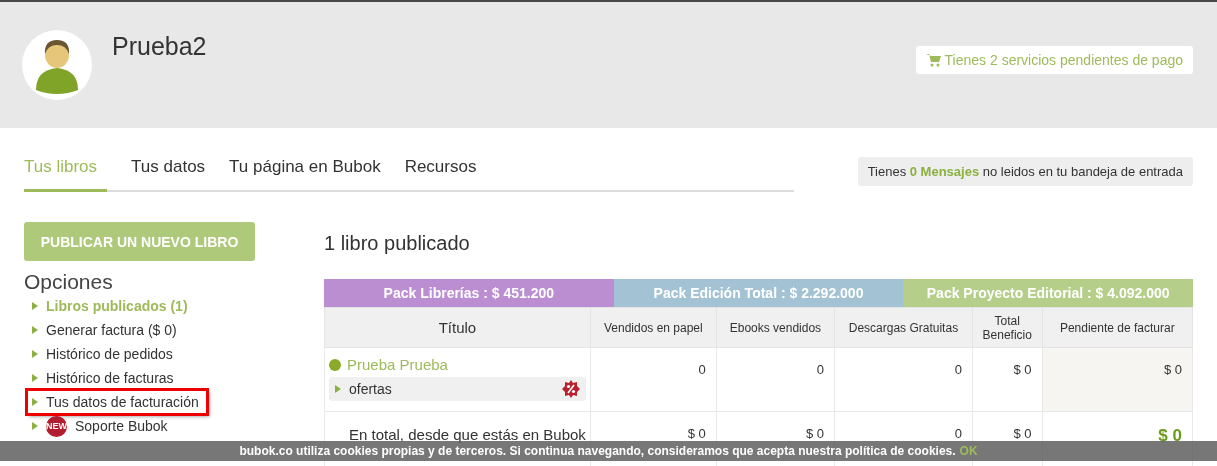 This screenshot has width=1217, height=466. What do you see at coordinates (397, 243) in the screenshot?
I see `books-count: 1 libro publicado` at bounding box center [397, 243].